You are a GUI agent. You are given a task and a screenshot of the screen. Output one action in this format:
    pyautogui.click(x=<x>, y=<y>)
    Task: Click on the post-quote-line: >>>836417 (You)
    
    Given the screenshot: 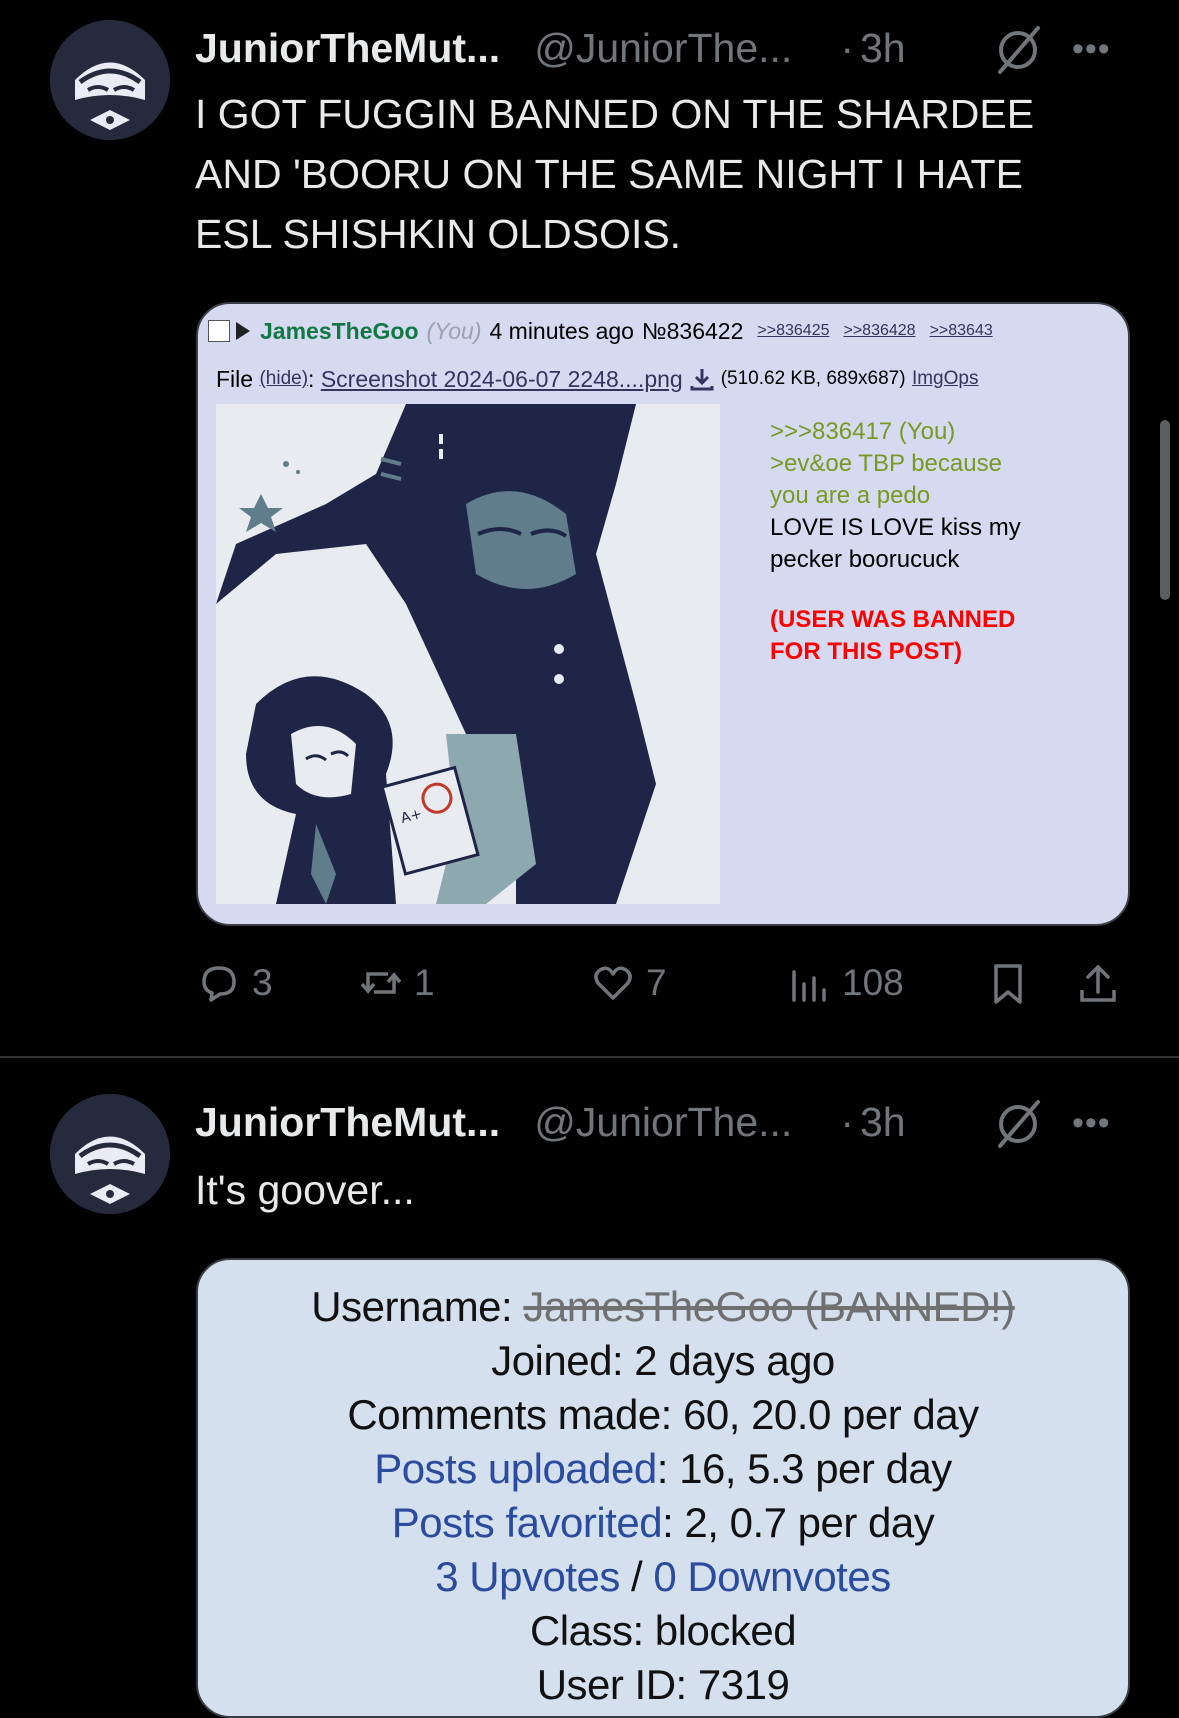 What is the action you would take?
    pyautogui.click(x=863, y=431)
    